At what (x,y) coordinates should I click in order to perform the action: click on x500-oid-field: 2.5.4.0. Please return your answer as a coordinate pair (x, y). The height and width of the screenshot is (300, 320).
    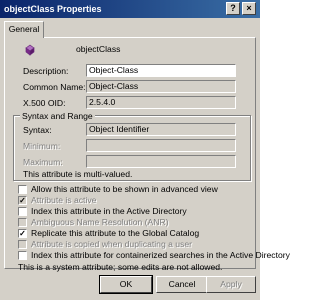
    Looking at the image, I should click on (161, 102).